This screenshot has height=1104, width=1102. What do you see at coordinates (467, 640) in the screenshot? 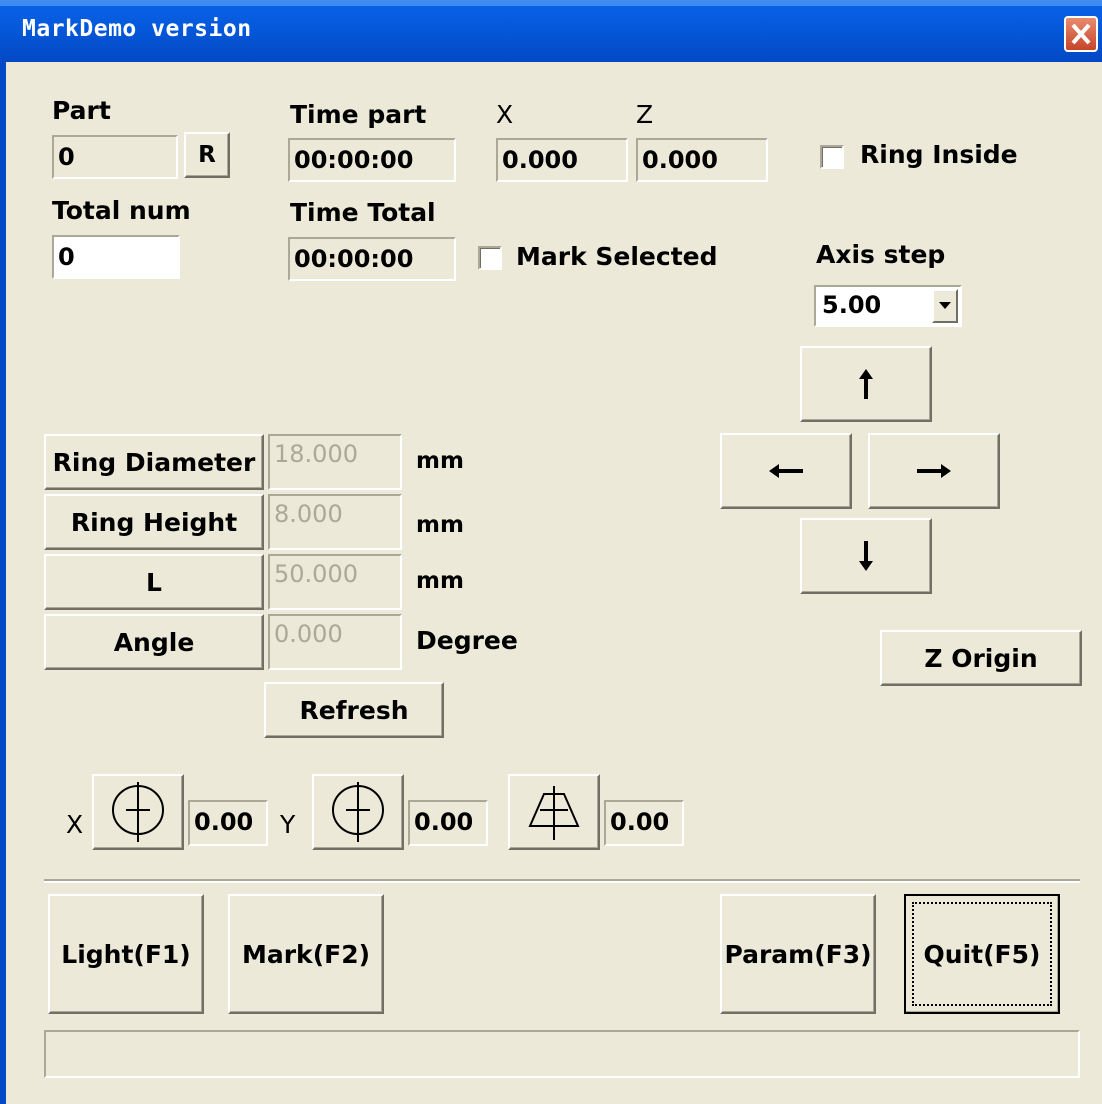
I see `angle-unit: Degree` at bounding box center [467, 640].